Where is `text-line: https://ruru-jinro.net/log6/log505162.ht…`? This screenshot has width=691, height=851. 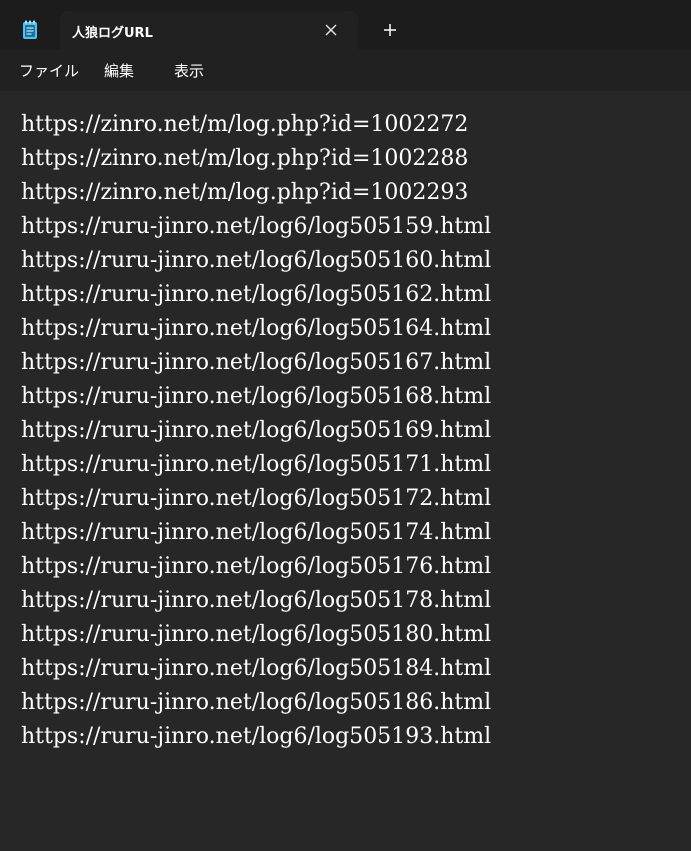
text-line: https://ruru-jinro.net/log6/log505162.ht… is located at coordinates (256, 294).